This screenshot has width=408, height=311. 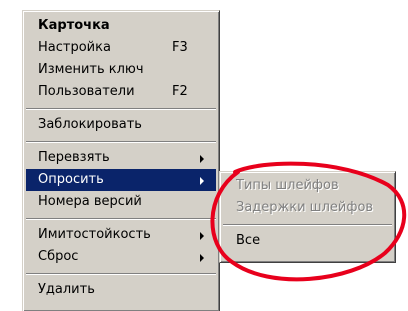 I want to click on menu-item-shortcut: F2, so click(x=180, y=91).